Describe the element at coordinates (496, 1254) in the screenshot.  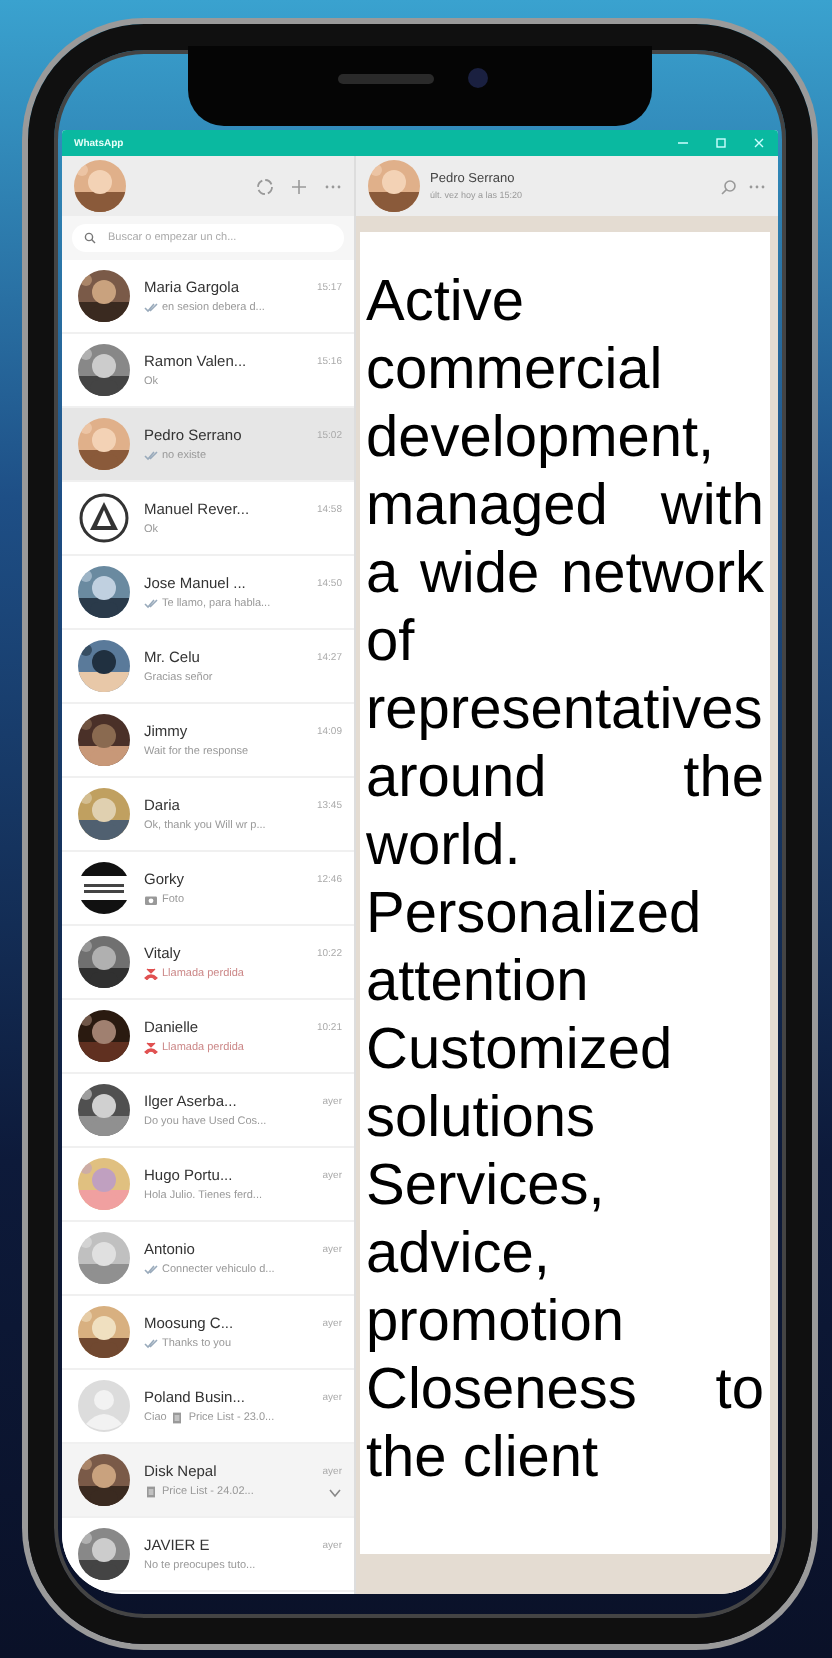
I see `overlay-paragraph: Services, advice, promotion` at that location.